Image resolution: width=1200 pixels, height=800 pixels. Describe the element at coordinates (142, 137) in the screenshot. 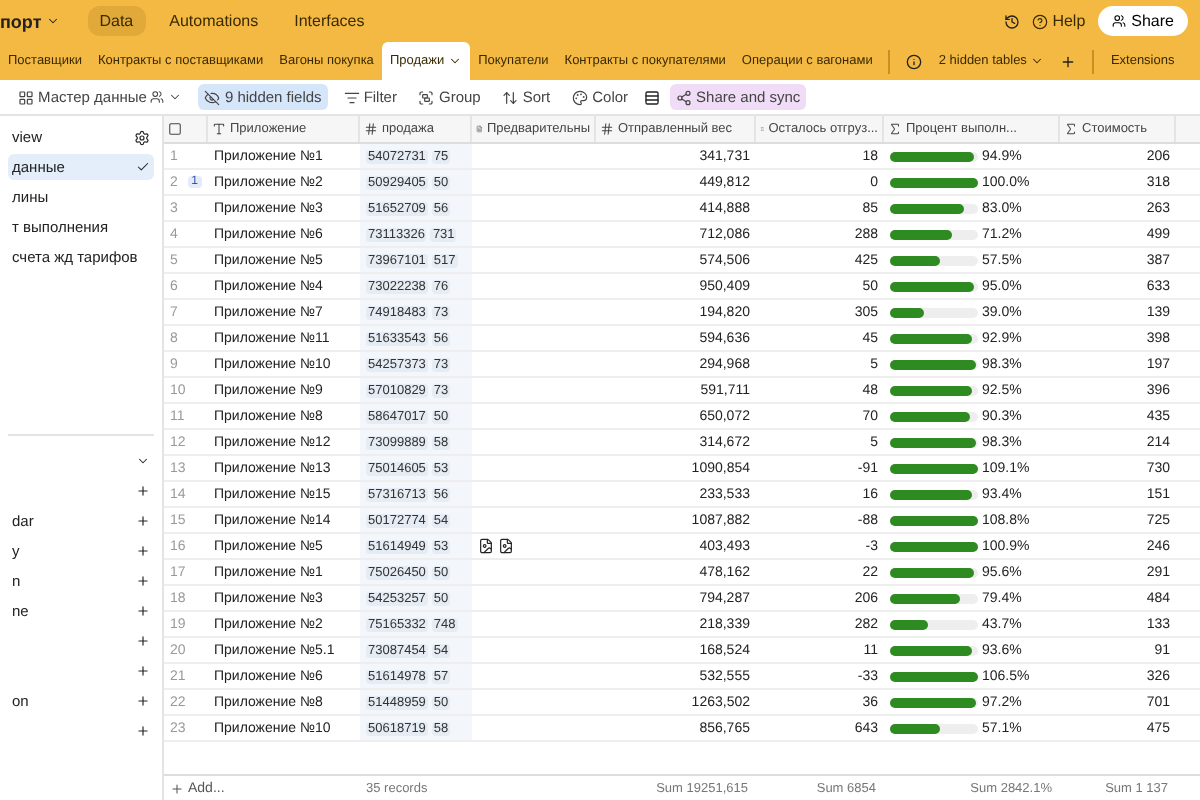

I see `settings-icon` at that location.